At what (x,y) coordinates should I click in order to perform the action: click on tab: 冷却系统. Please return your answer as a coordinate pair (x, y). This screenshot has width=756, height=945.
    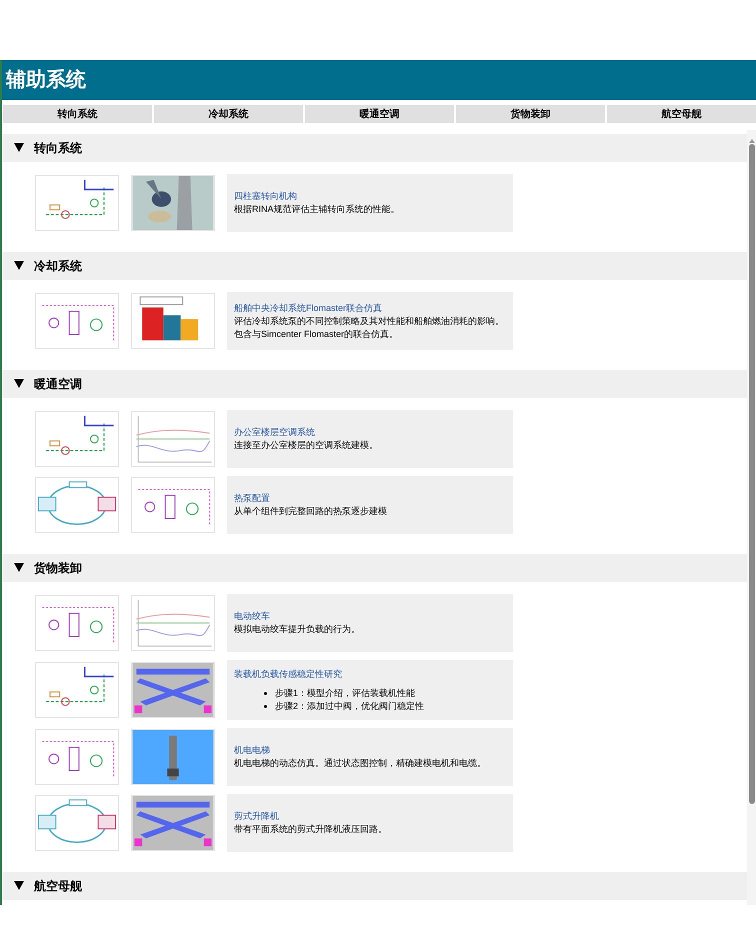
    Looking at the image, I should click on (228, 114).